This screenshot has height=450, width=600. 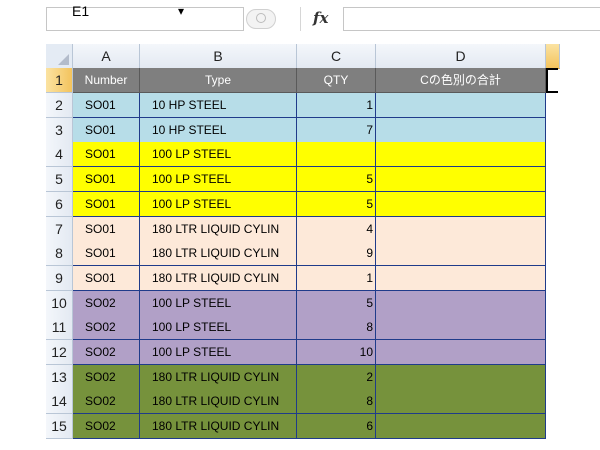 What do you see at coordinates (81, 11) in the screenshot?
I see `name-box-value: E1` at bounding box center [81, 11].